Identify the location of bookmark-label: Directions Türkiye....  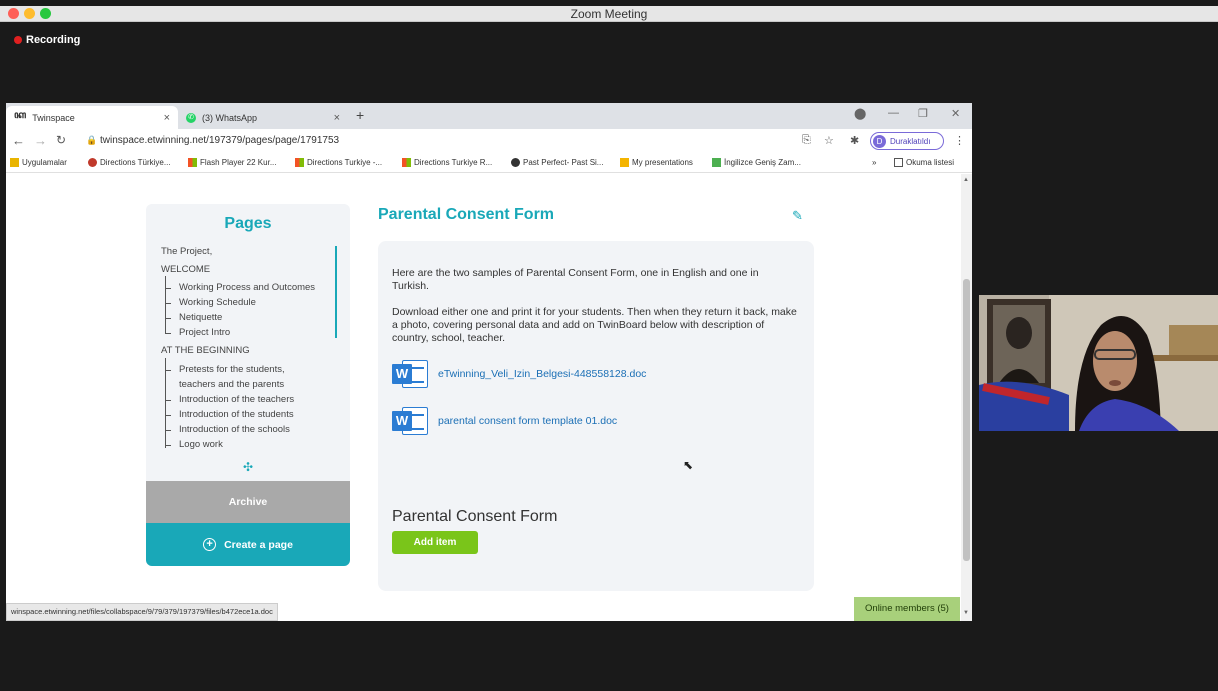
(135, 162).